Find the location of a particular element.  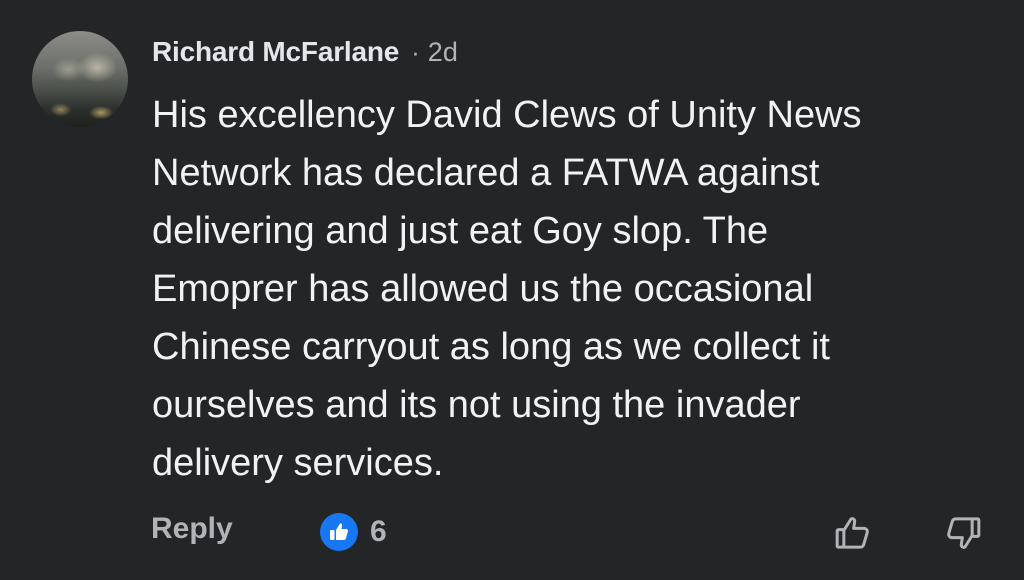

reaction-summary: 6 is located at coordinates (353, 532).